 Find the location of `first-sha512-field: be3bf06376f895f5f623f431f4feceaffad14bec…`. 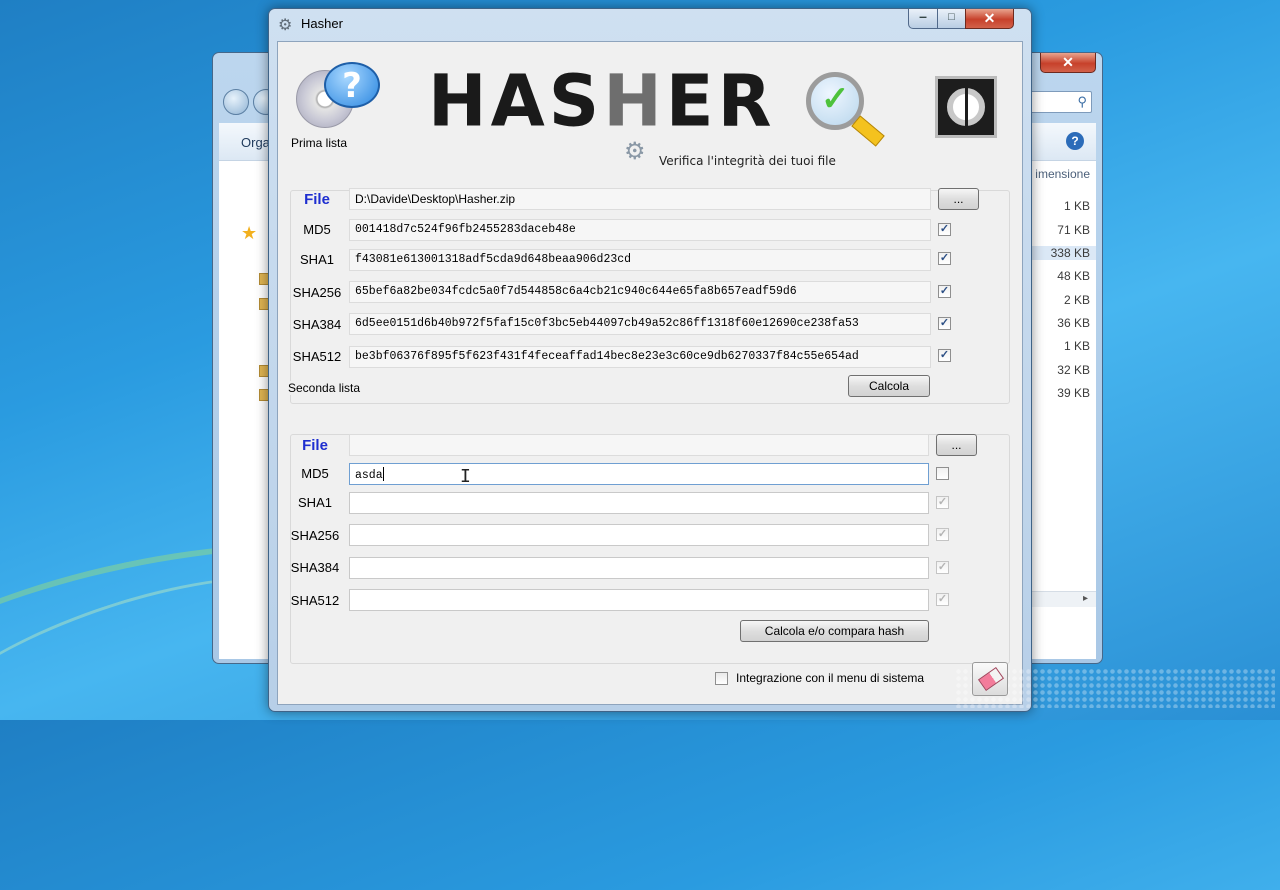

first-sha512-field: be3bf06376f895f5f623f431f4feceaffad14bec… is located at coordinates (640, 357).